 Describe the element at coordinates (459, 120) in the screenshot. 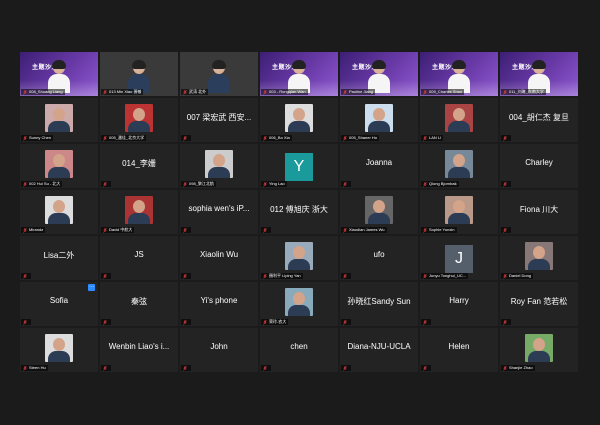

I see `participant-tile: LAN LI` at that location.